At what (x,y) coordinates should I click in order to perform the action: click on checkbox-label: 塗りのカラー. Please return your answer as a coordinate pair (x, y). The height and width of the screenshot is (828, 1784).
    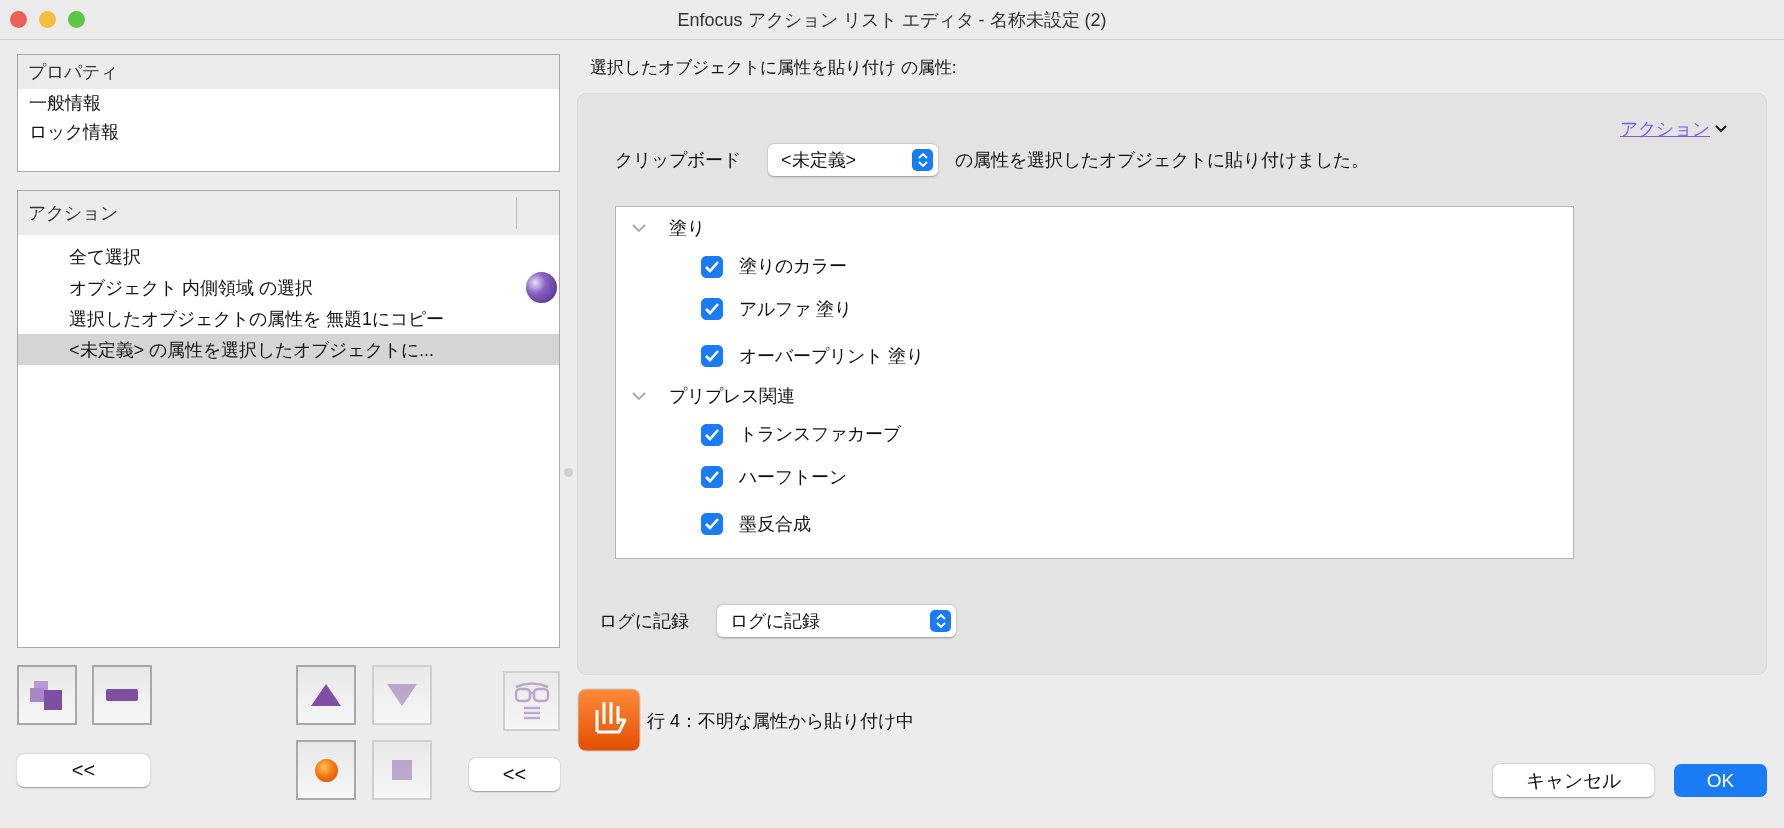
    Looking at the image, I should click on (793, 266).